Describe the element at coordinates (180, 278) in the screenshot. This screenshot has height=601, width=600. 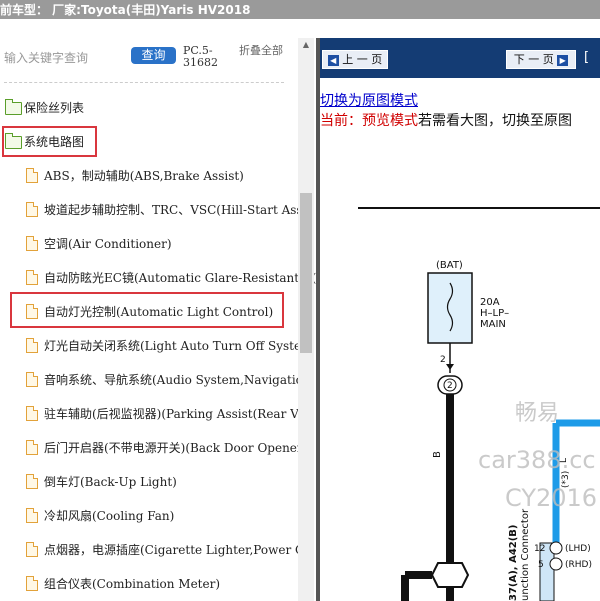
I see `tree-item-label: 自动防眩光EC镜(Automatic Glare-Resistant E(` at that location.